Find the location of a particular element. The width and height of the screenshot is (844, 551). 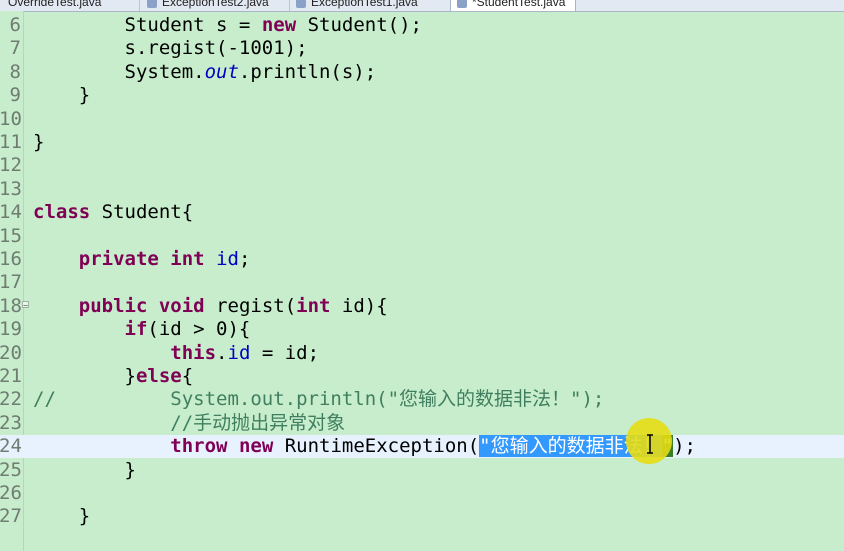

line-number: 24 is located at coordinates (11, 446).